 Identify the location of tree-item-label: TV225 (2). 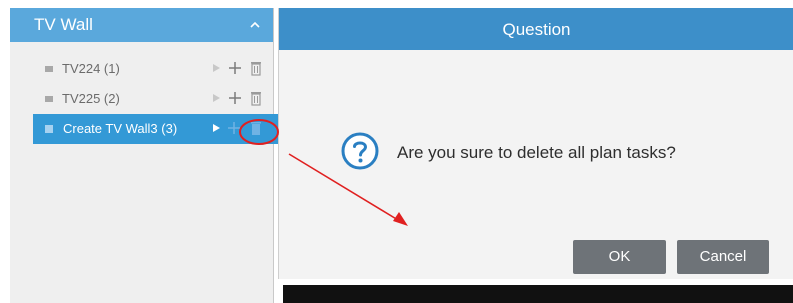
(91, 98).